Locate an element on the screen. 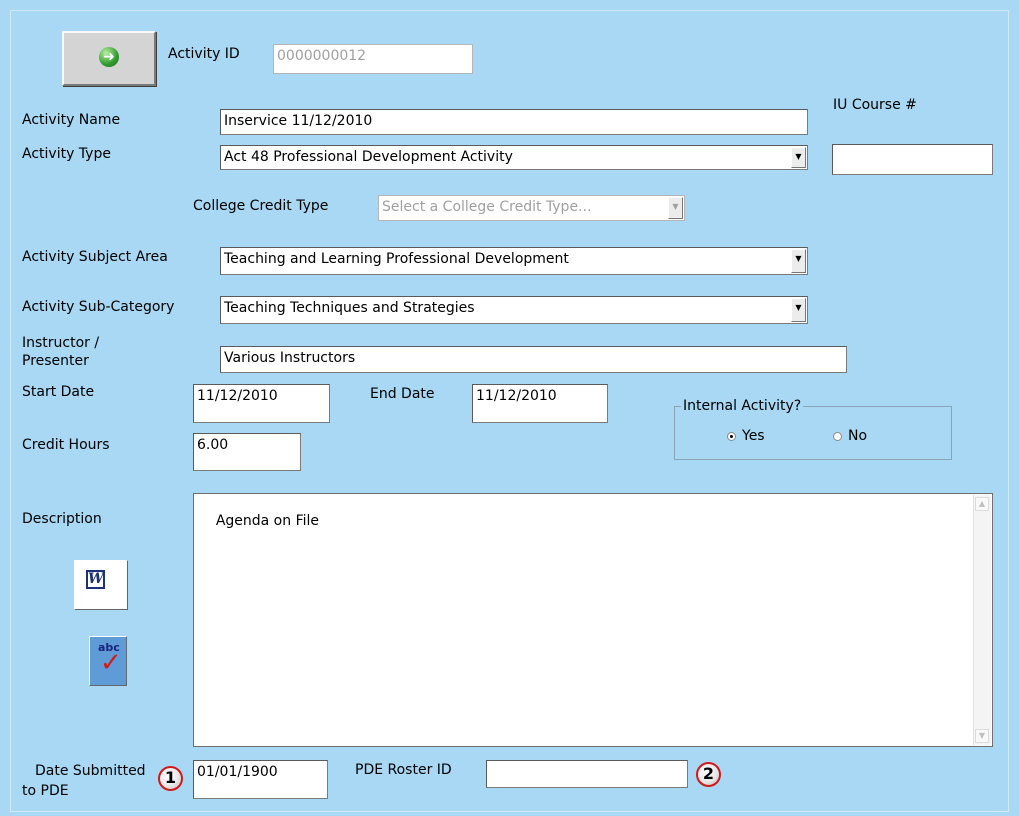 Image resolution: width=1019 pixels, height=816 pixels. college-credit-label: College Credit Type is located at coordinates (261, 206).